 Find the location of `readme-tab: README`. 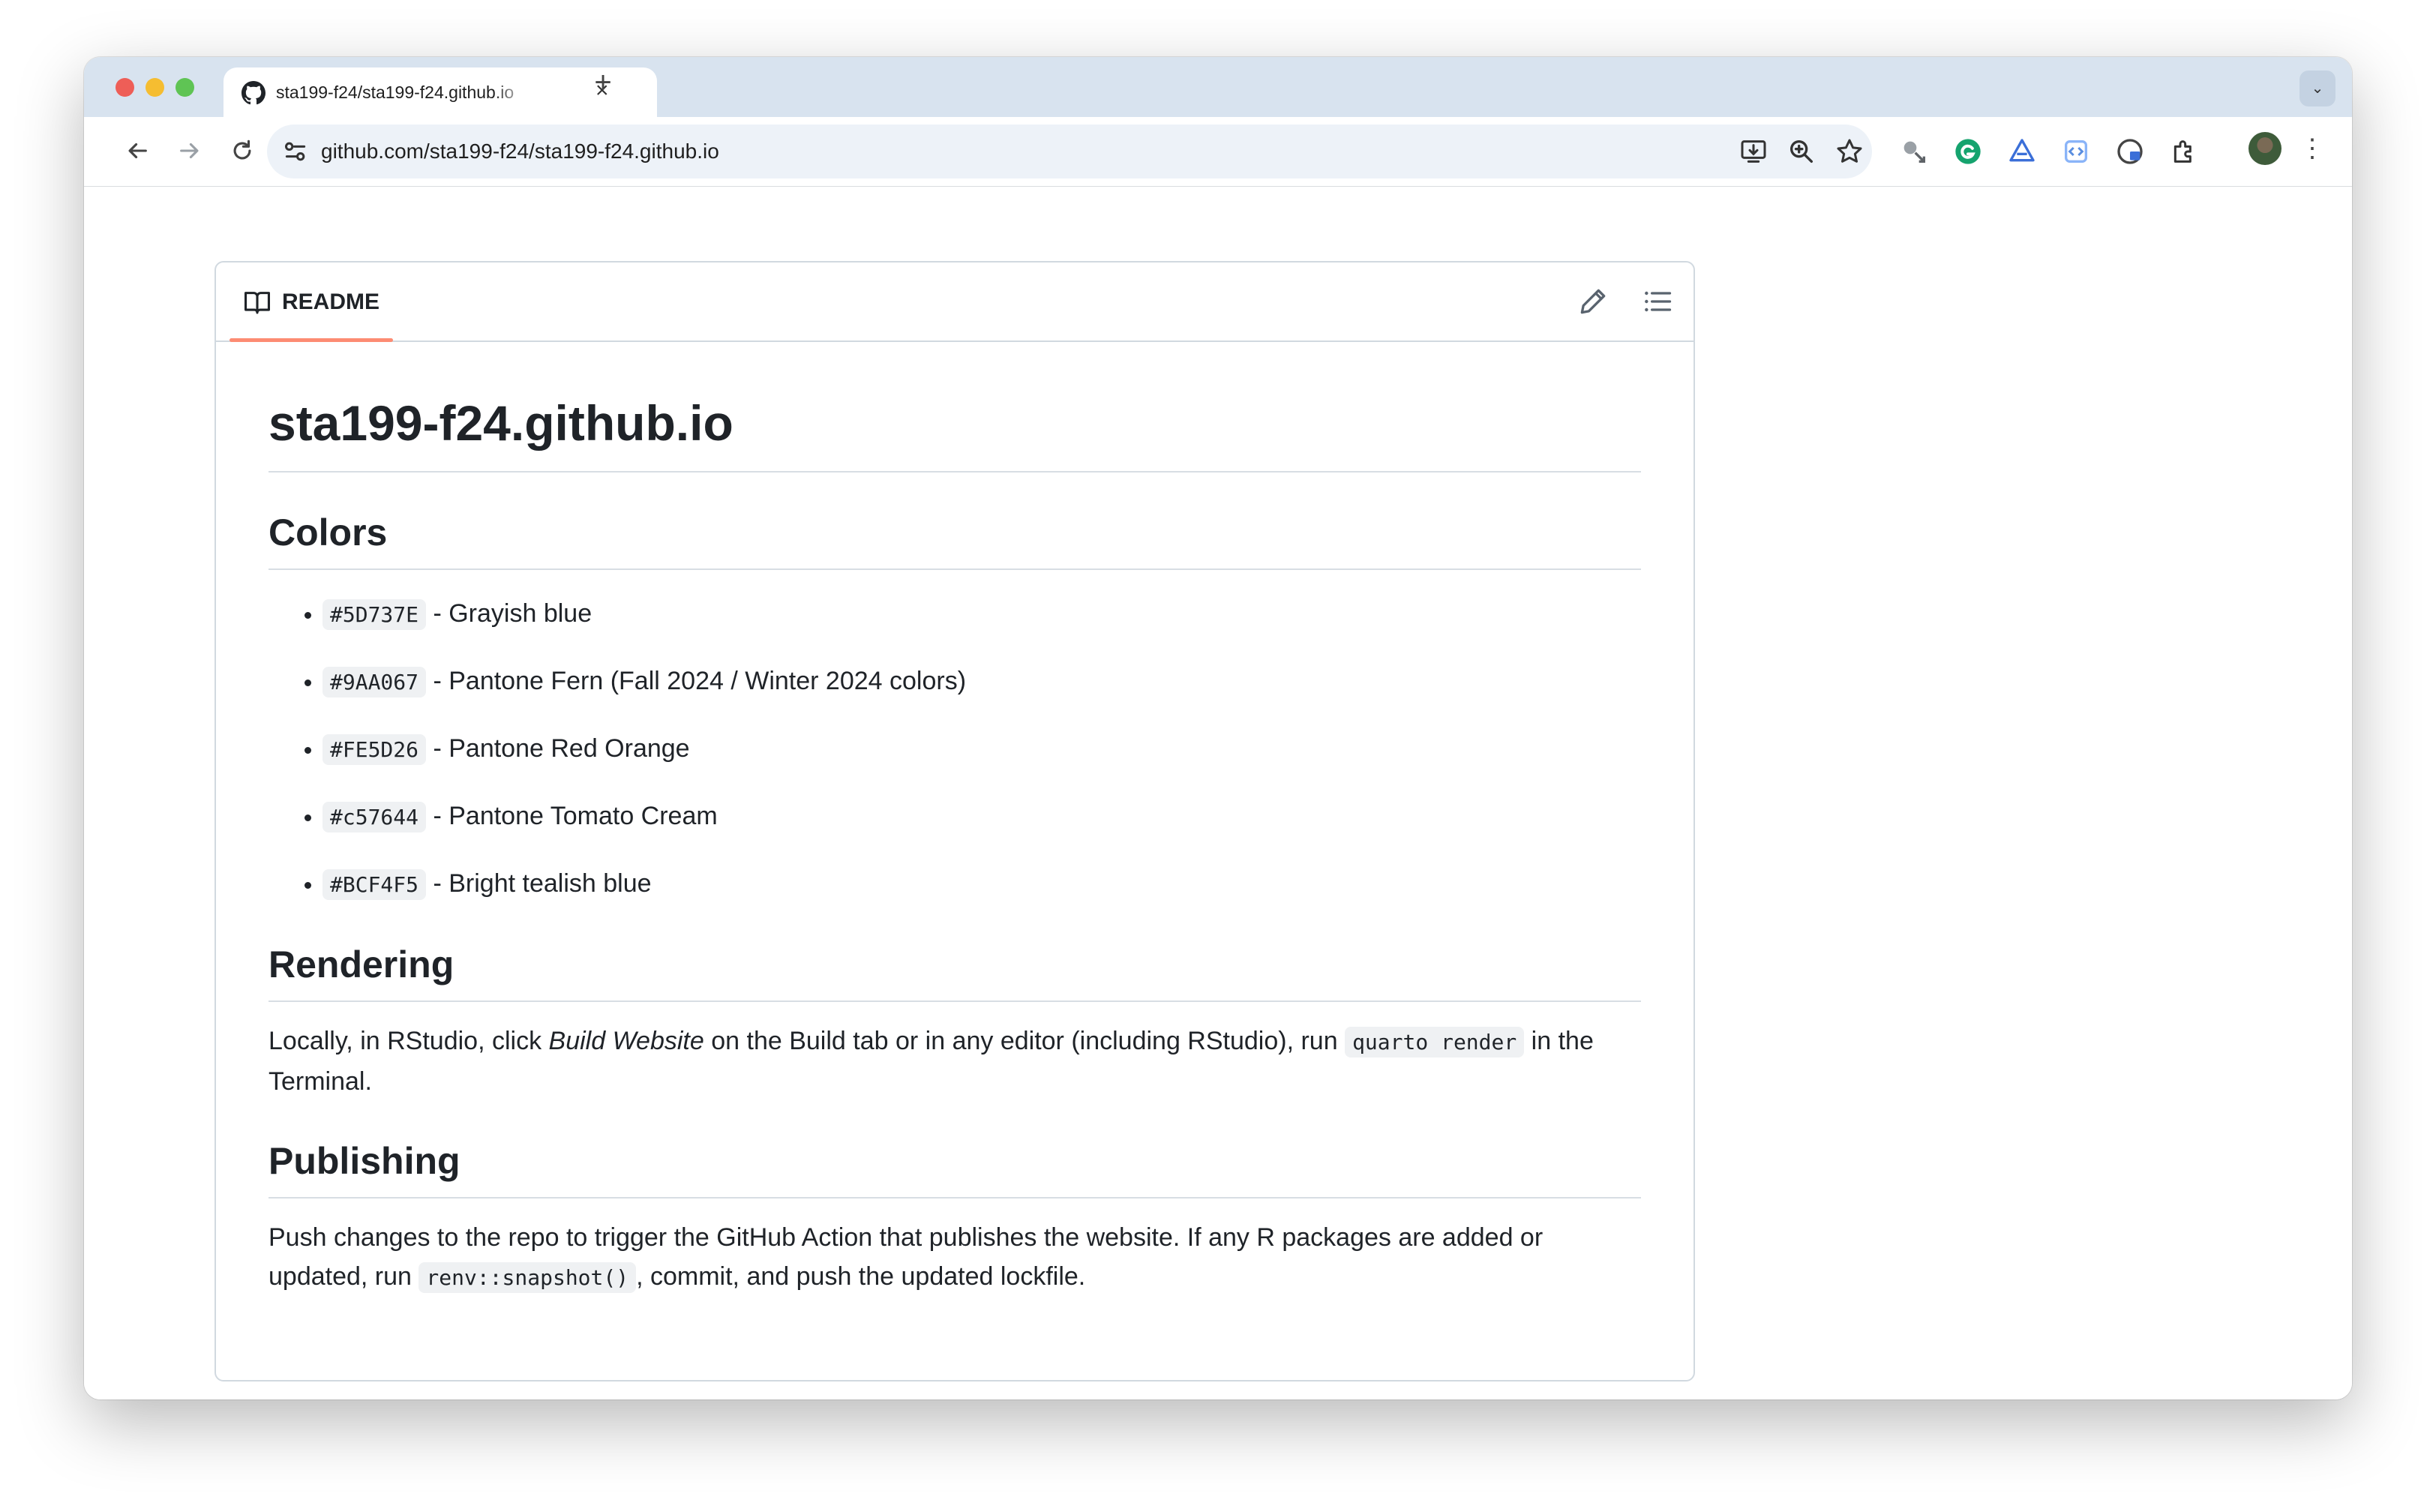

readme-tab: README is located at coordinates (311, 302).